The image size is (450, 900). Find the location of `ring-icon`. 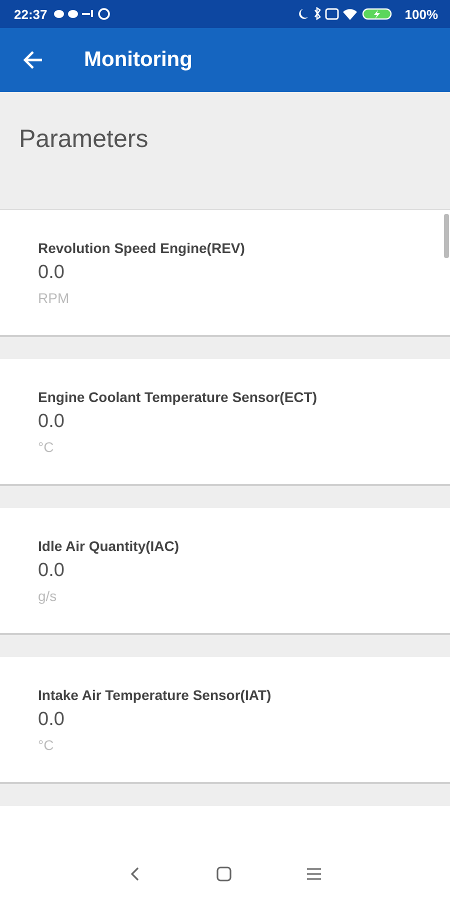

ring-icon is located at coordinates (104, 14).